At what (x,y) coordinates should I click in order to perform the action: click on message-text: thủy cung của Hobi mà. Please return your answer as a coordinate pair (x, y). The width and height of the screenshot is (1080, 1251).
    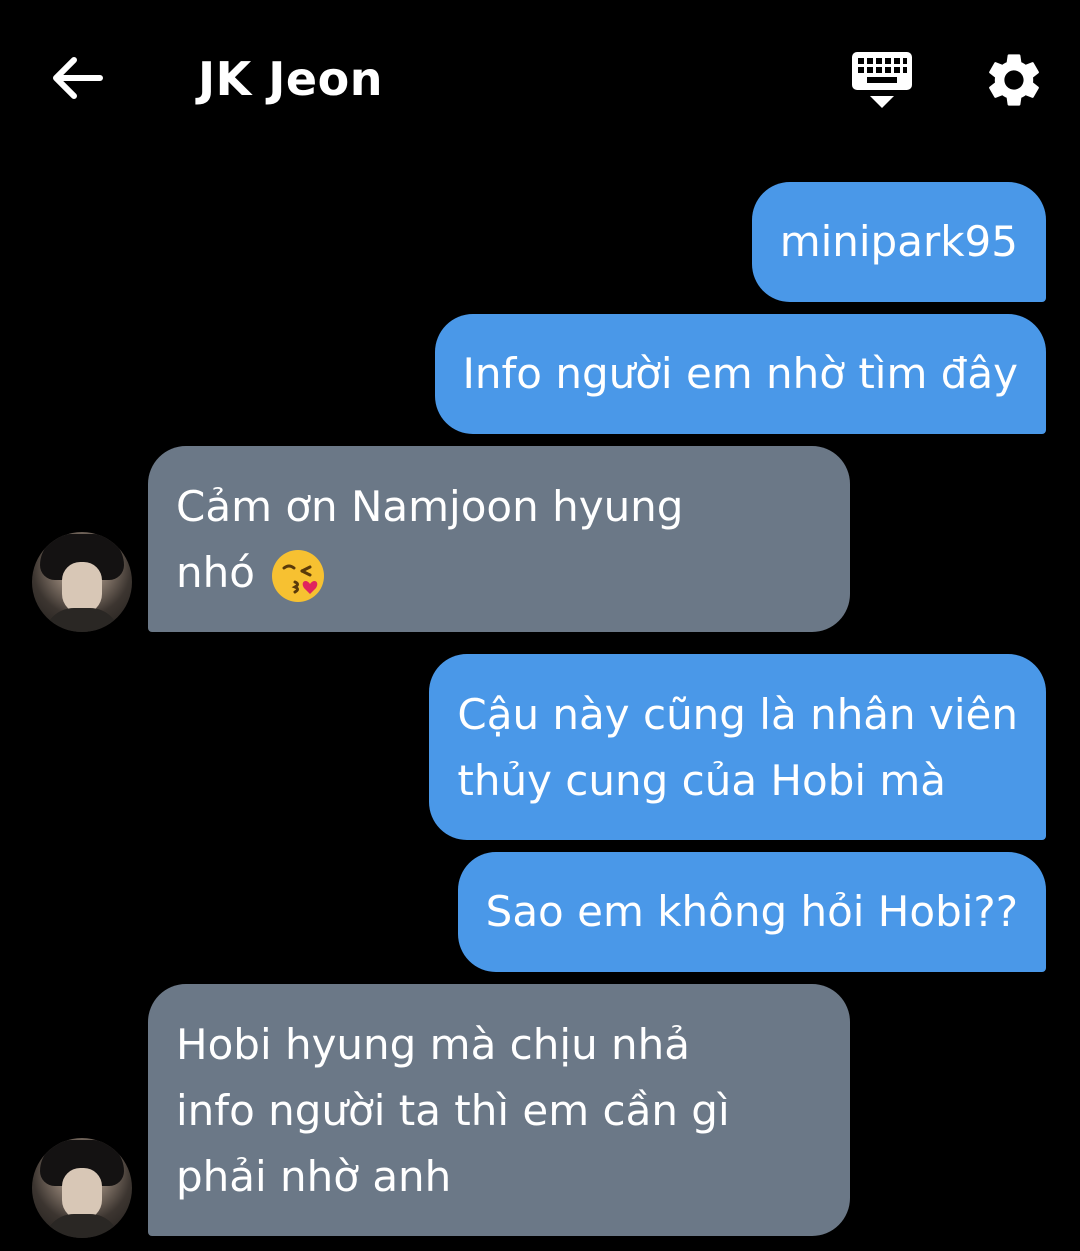
    Looking at the image, I should click on (702, 780).